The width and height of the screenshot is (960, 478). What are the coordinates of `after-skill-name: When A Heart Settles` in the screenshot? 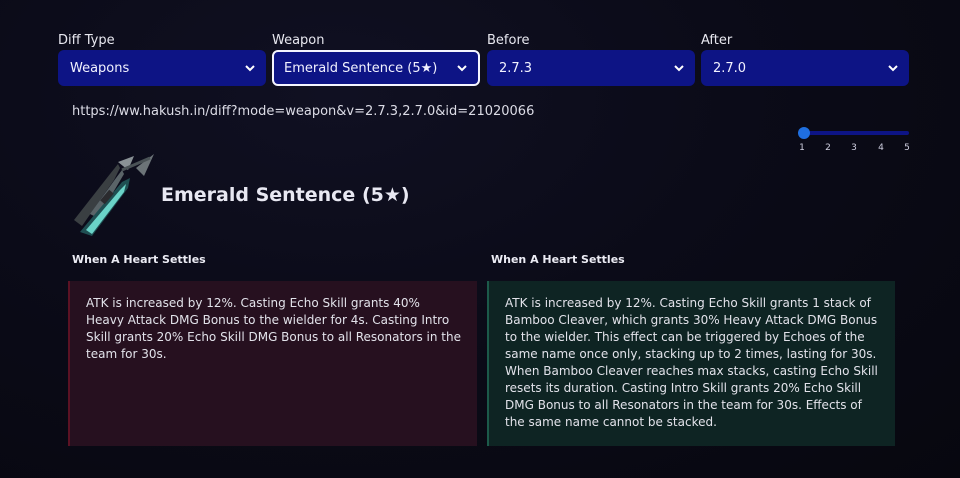 It's located at (558, 259).